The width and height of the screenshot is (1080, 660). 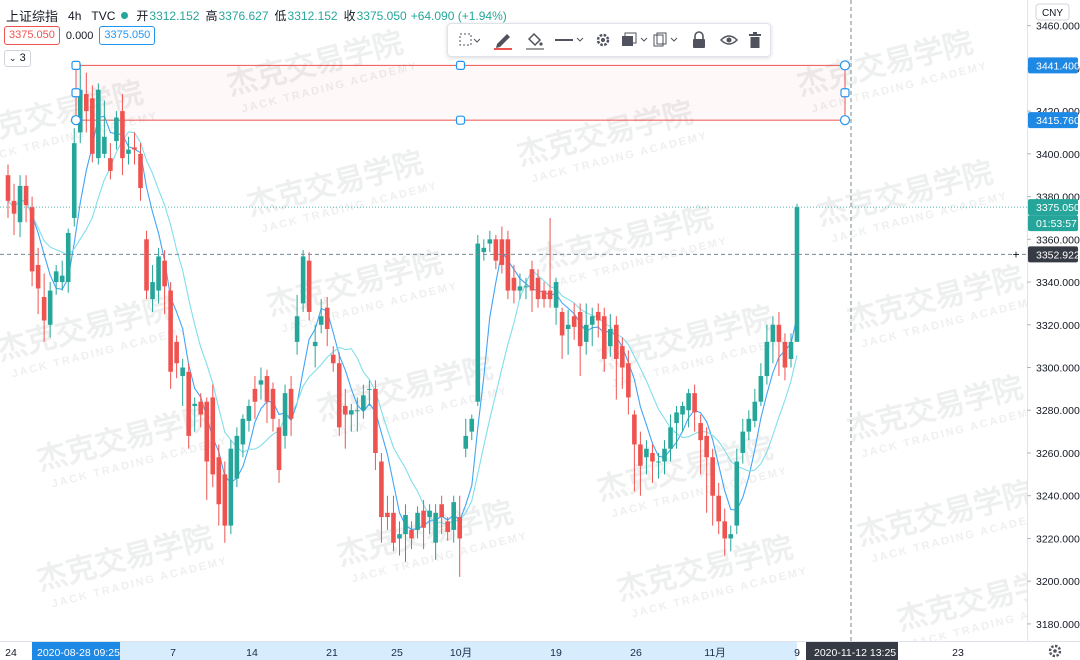 I want to click on dashed-square-icon, so click(x=469, y=40).